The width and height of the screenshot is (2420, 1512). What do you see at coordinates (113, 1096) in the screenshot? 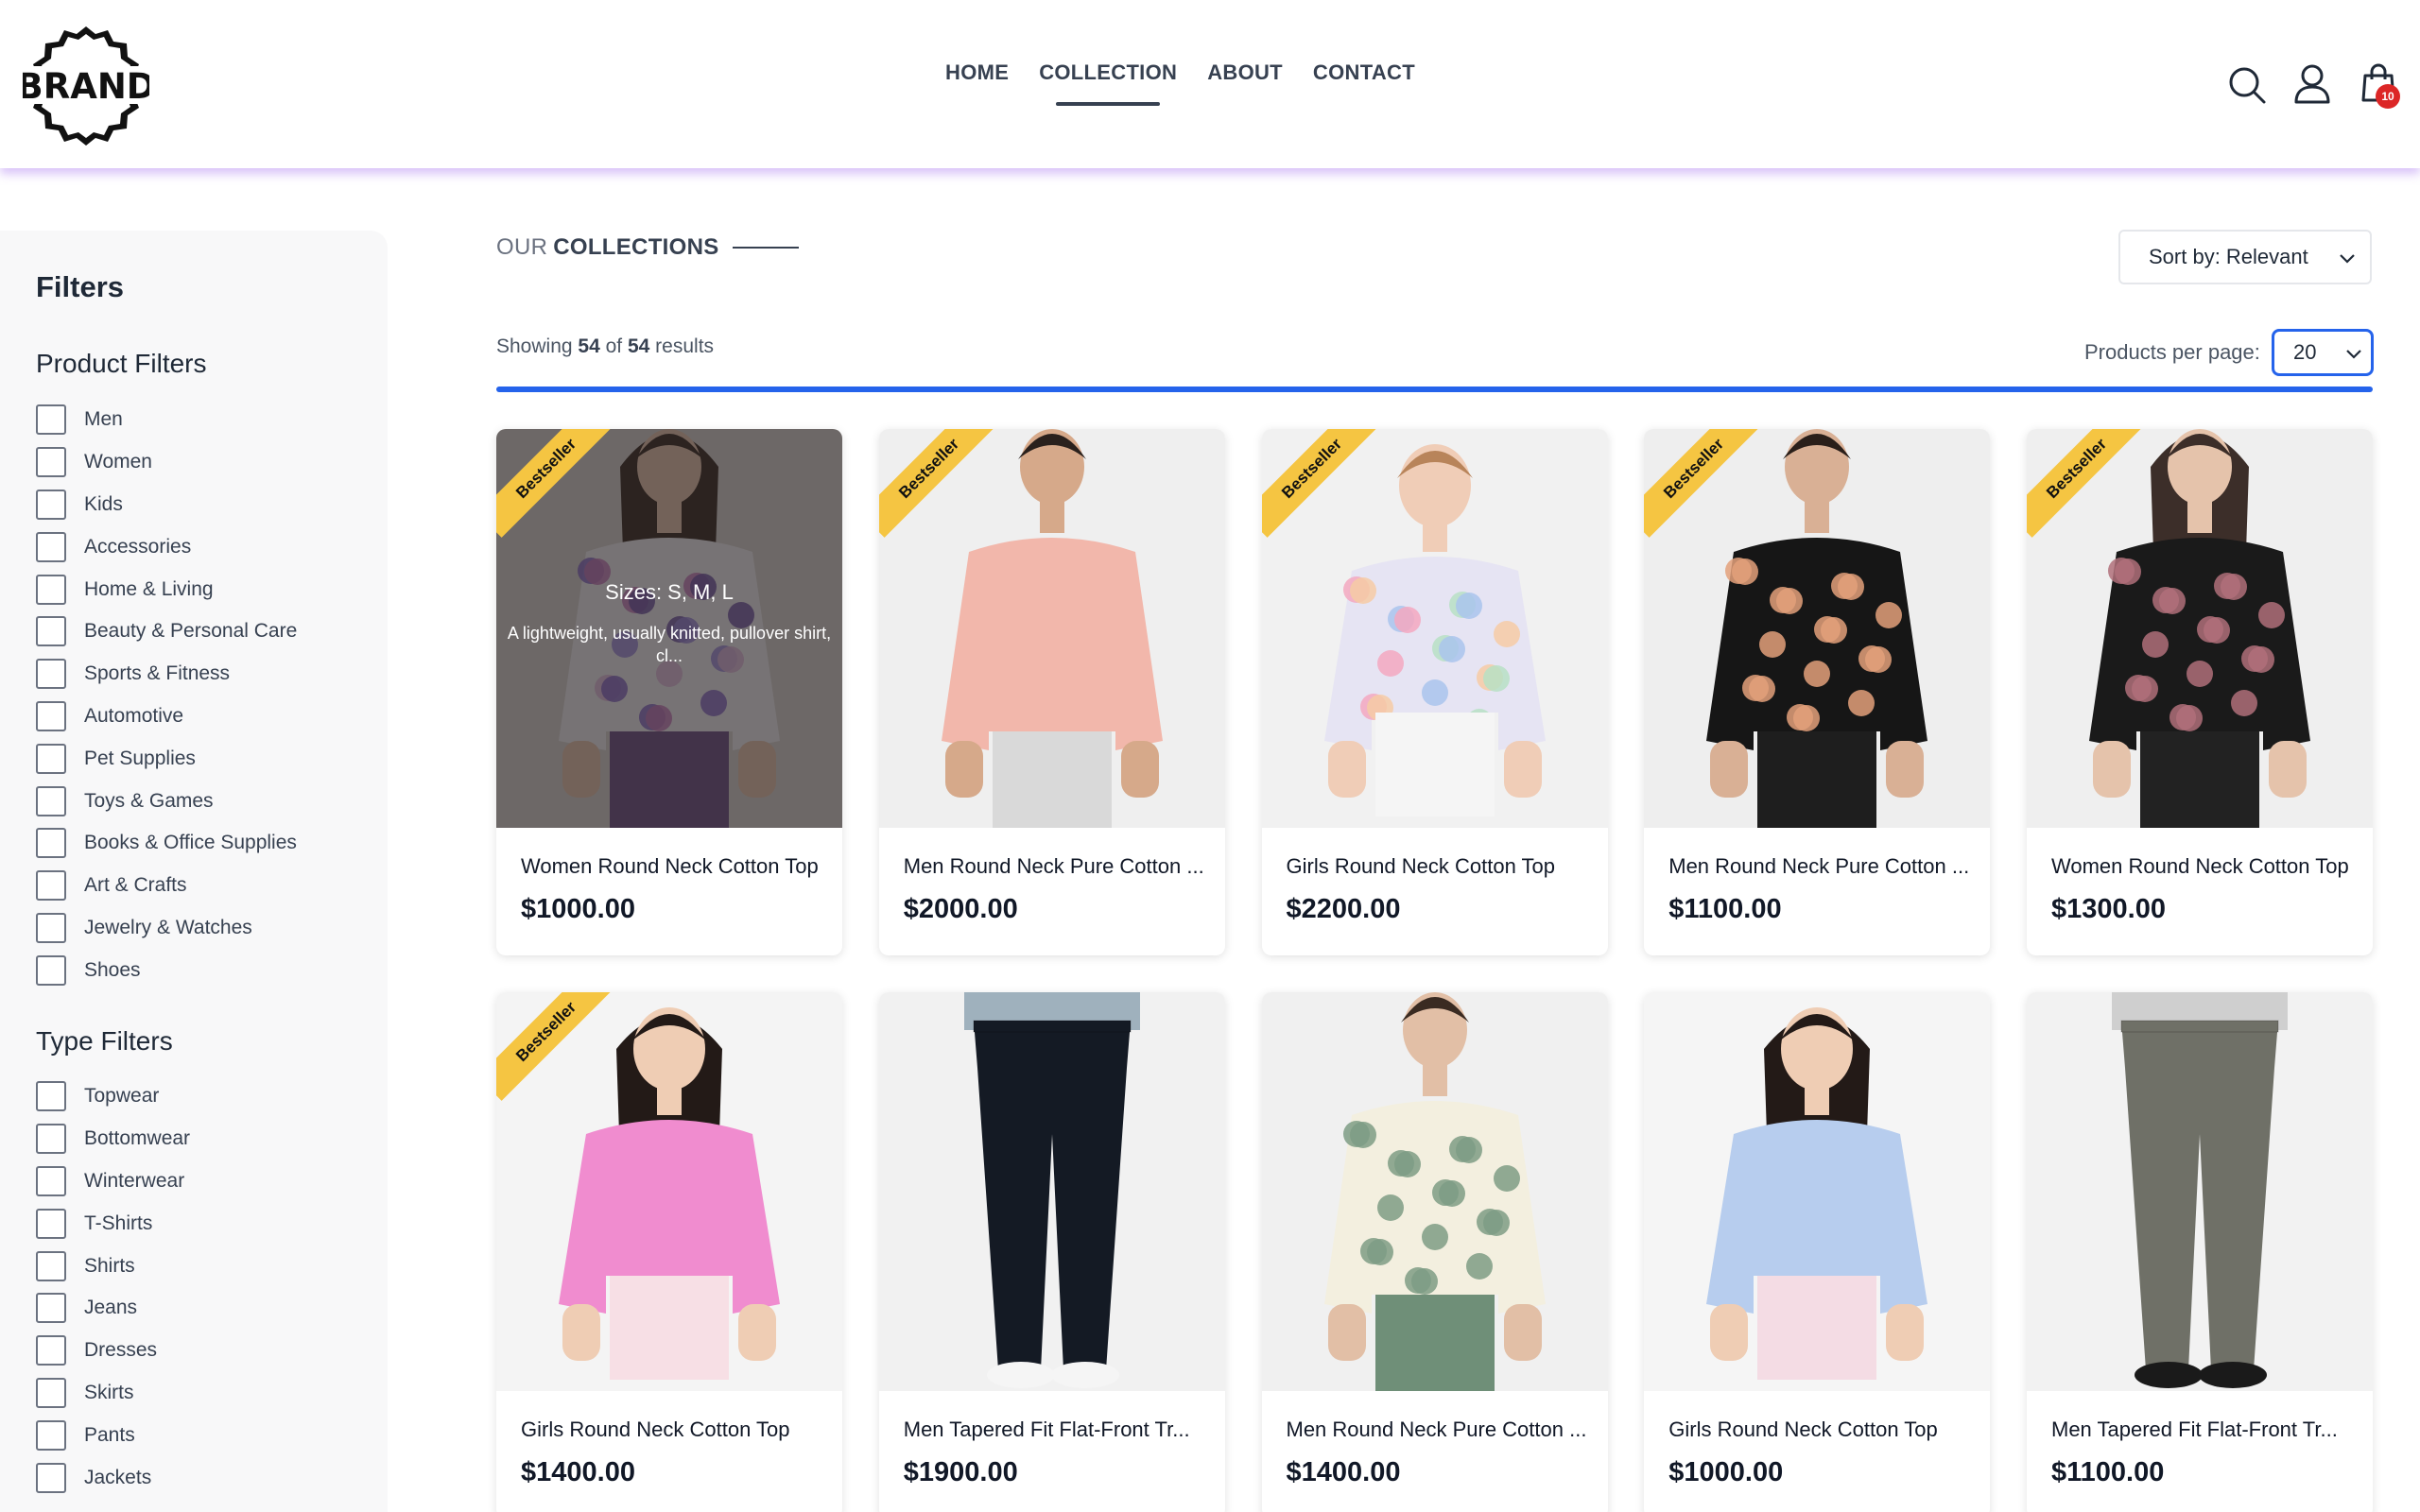
I see `filter-type-topwear: Topwear` at bounding box center [113, 1096].